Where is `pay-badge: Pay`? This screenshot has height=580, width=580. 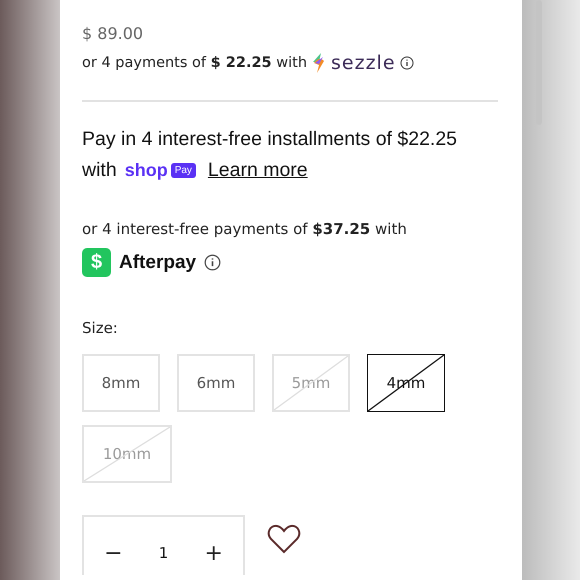 pay-badge: Pay is located at coordinates (183, 170).